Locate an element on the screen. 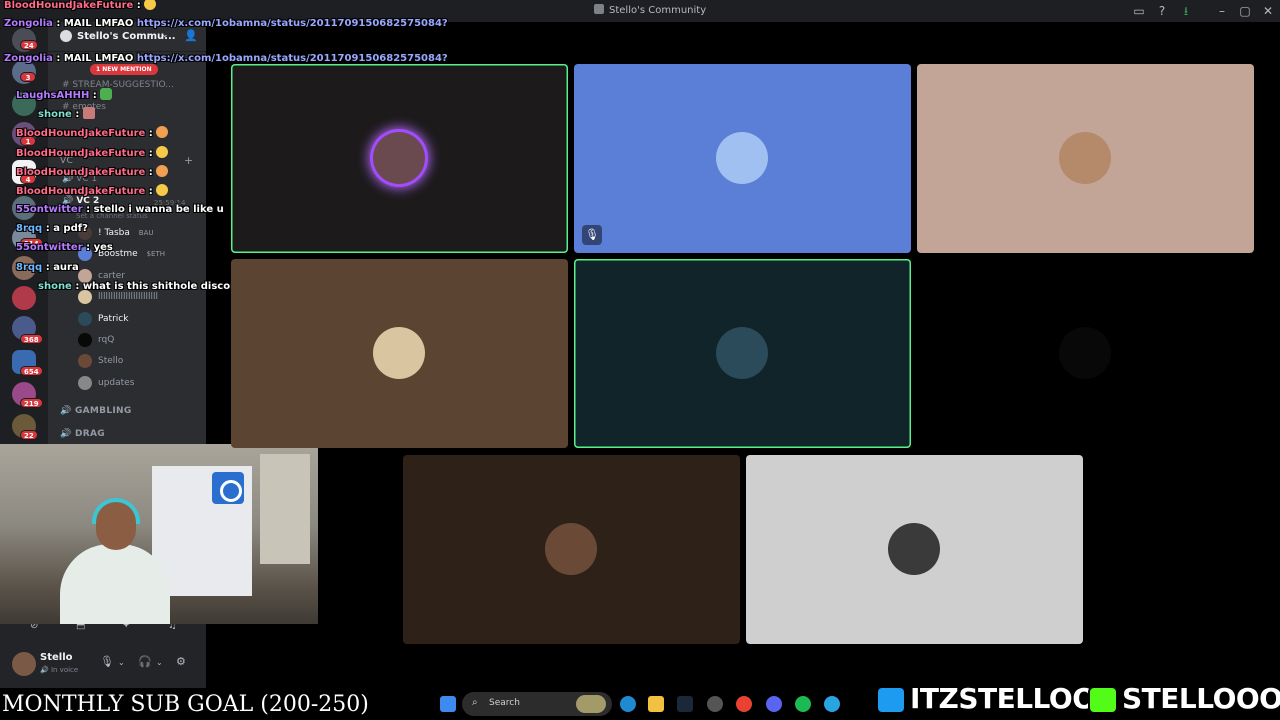 The image size is (1280, 720). chat-message: 8rqq : aura is located at coordinates (47, 267).